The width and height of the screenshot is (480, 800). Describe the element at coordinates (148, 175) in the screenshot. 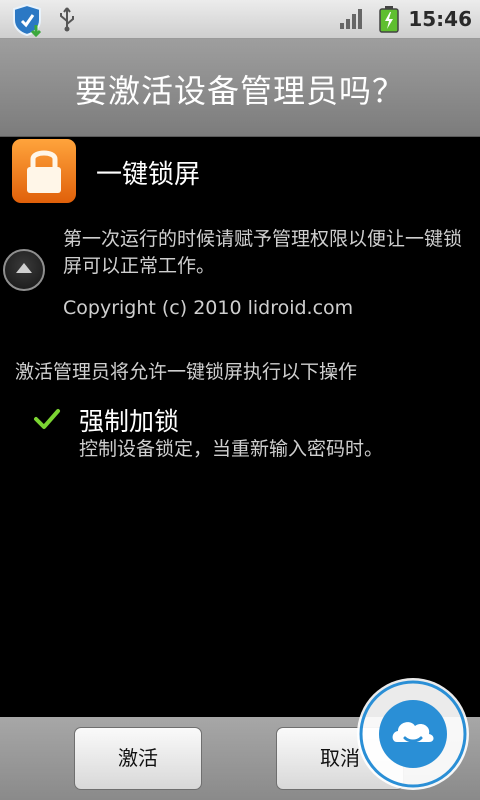

I see `app-name: 一键锁屏` at that location.